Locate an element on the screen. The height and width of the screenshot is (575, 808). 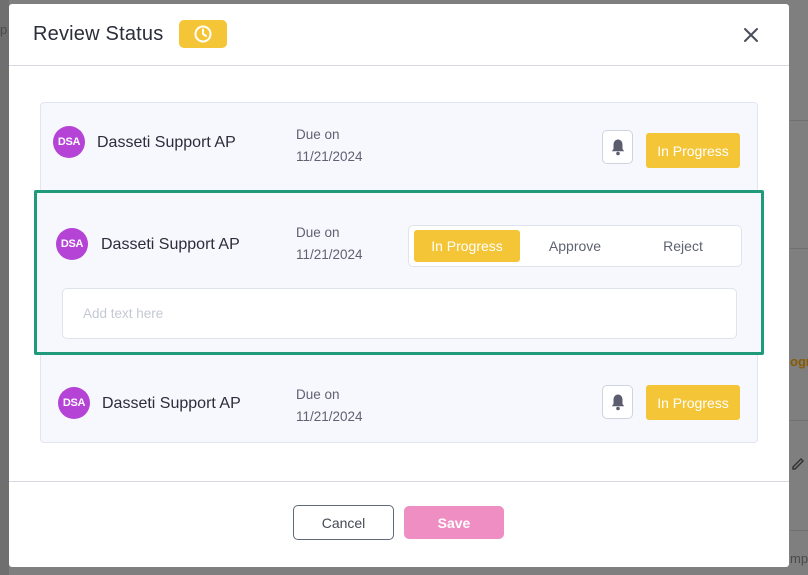
close-icon is located at coordinates (751, 35).